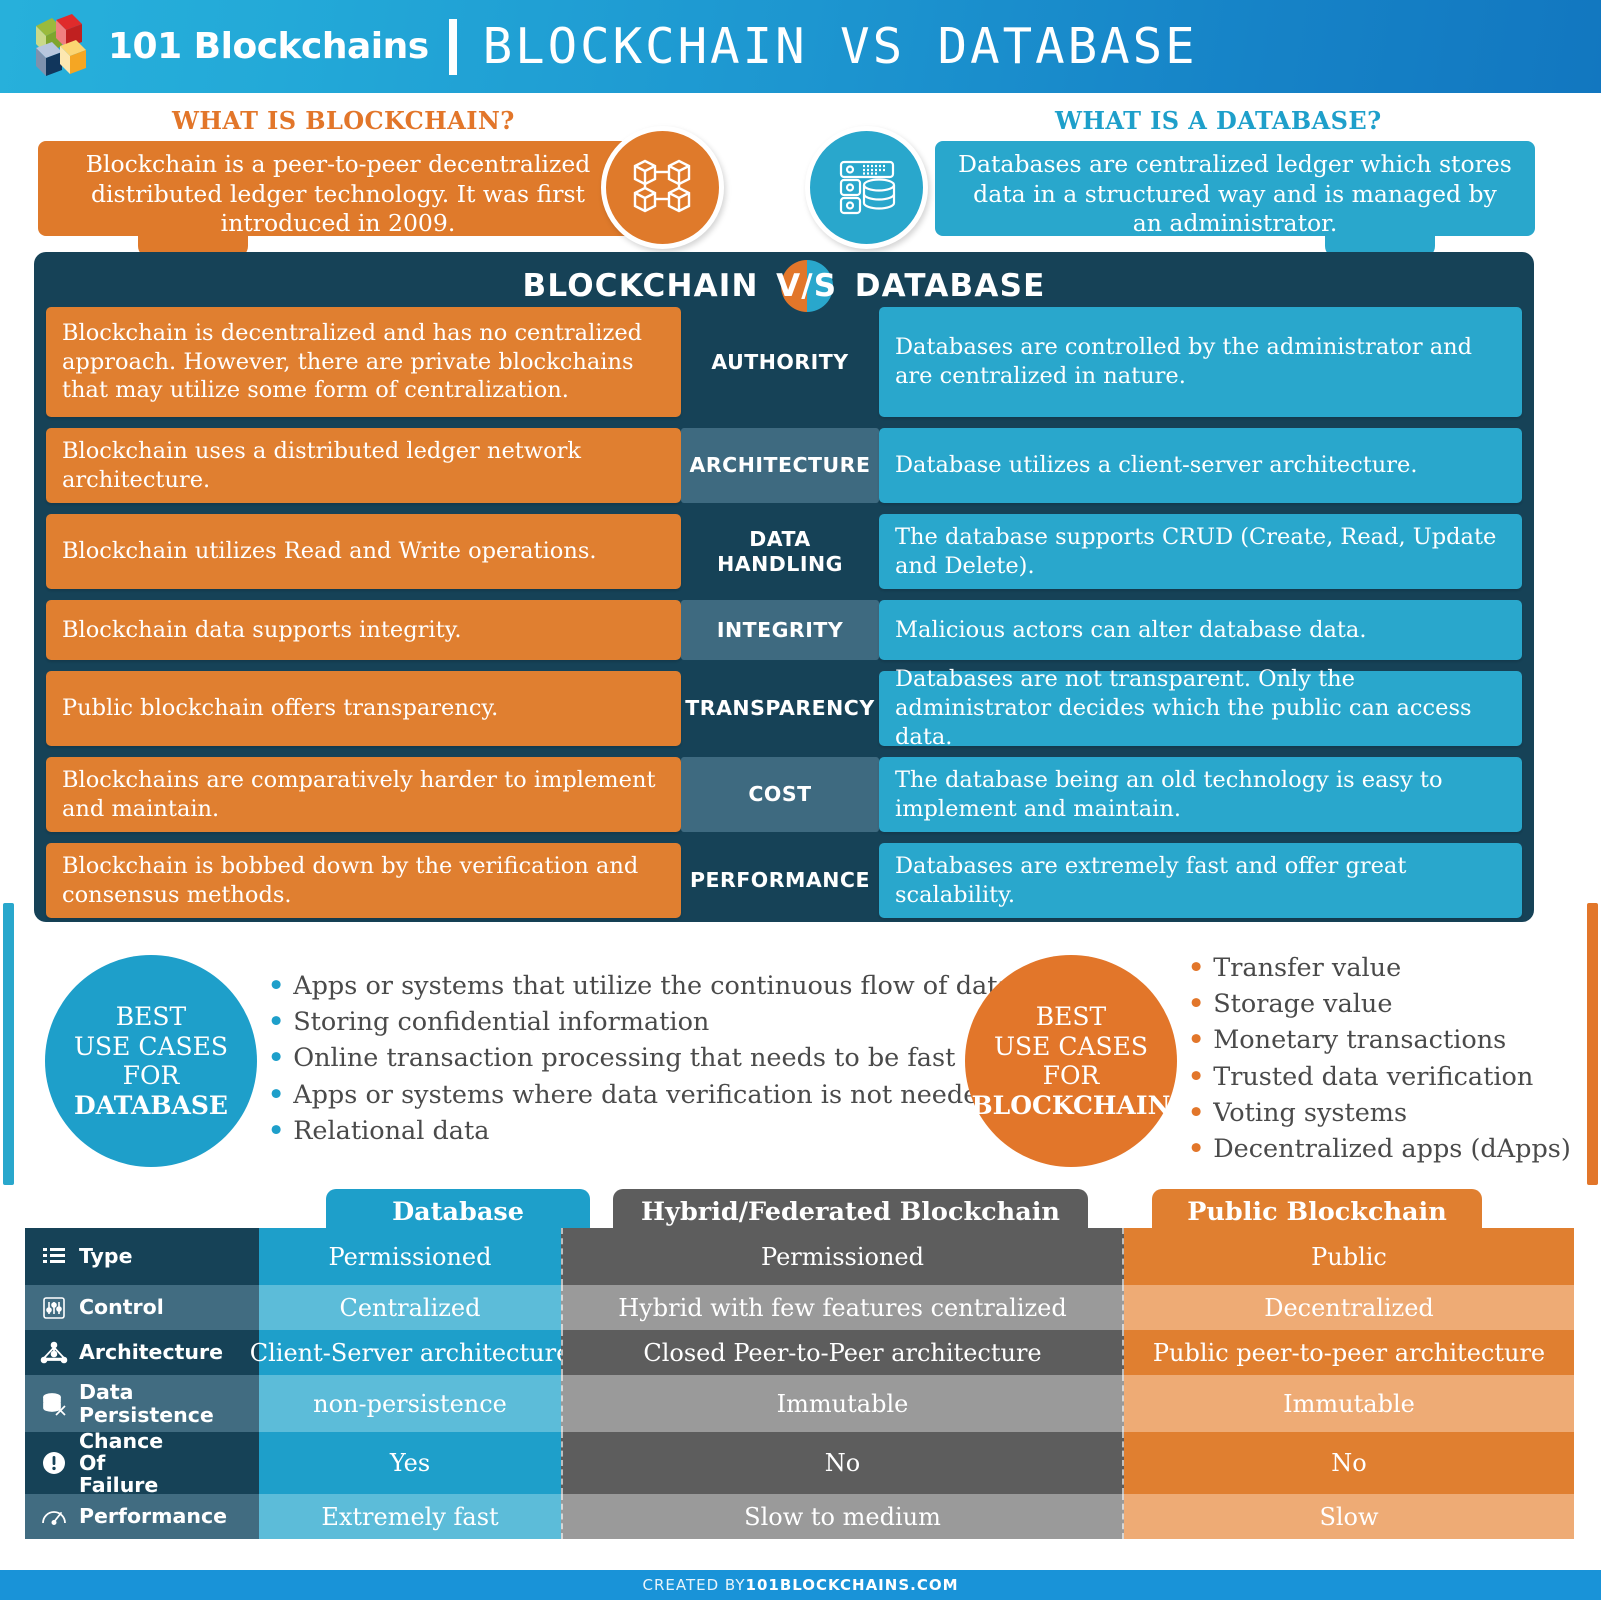 The image size is (1601, 1600). Describe the element at coordinates (410, 1307) in the screenshot. I see `matrix-cell: Centralized` at that location.